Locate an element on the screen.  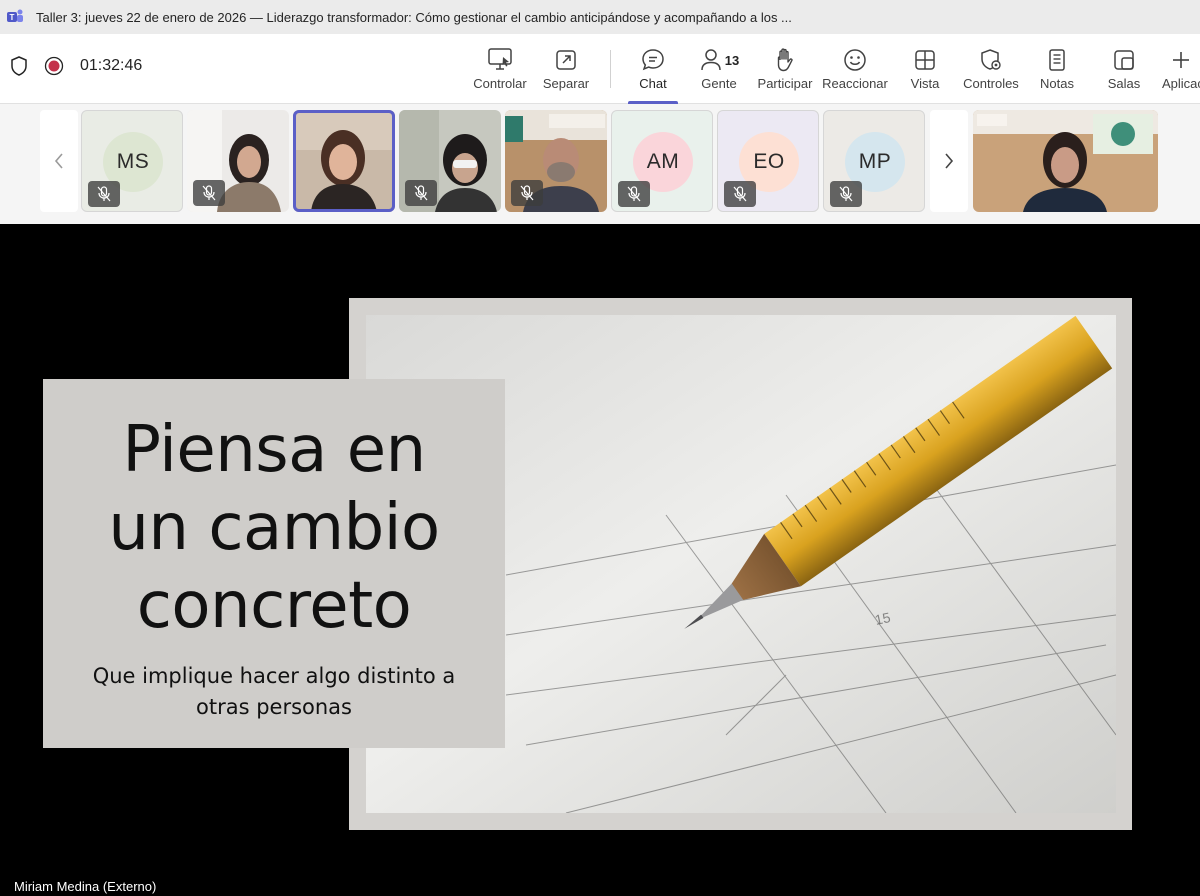
apps-button: Aplicac is located at coordinates (1179, 69).